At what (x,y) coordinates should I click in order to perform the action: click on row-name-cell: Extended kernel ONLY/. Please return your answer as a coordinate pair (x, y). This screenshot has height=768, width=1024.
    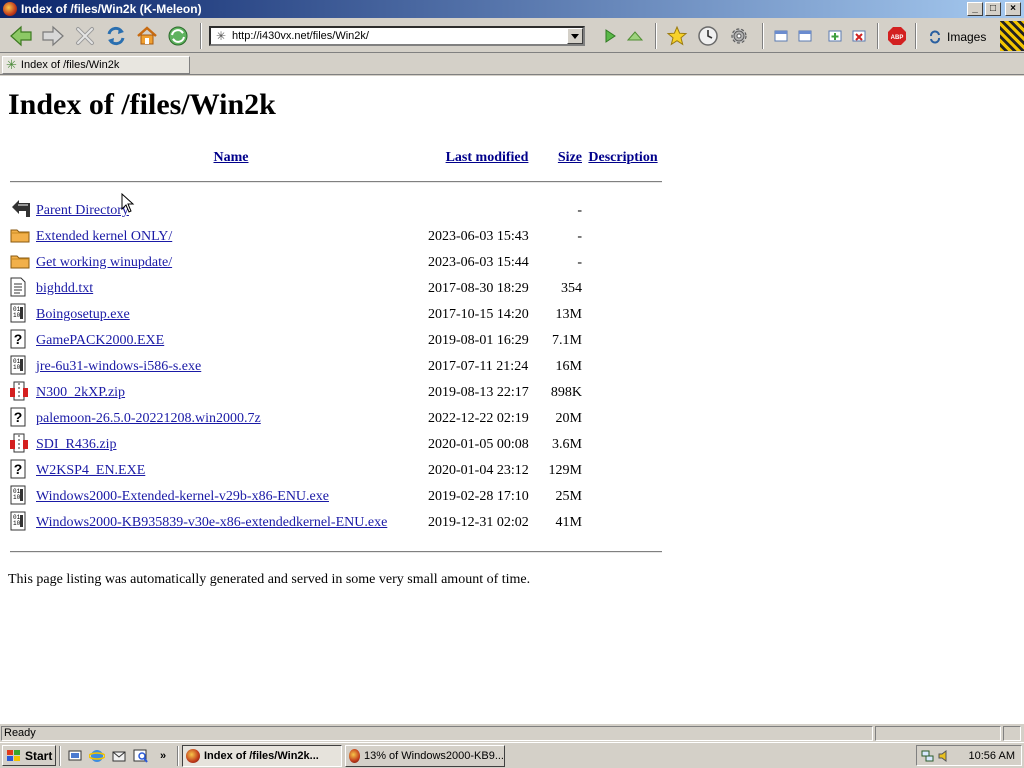
    Looking at the image, I should click on (231, 237).